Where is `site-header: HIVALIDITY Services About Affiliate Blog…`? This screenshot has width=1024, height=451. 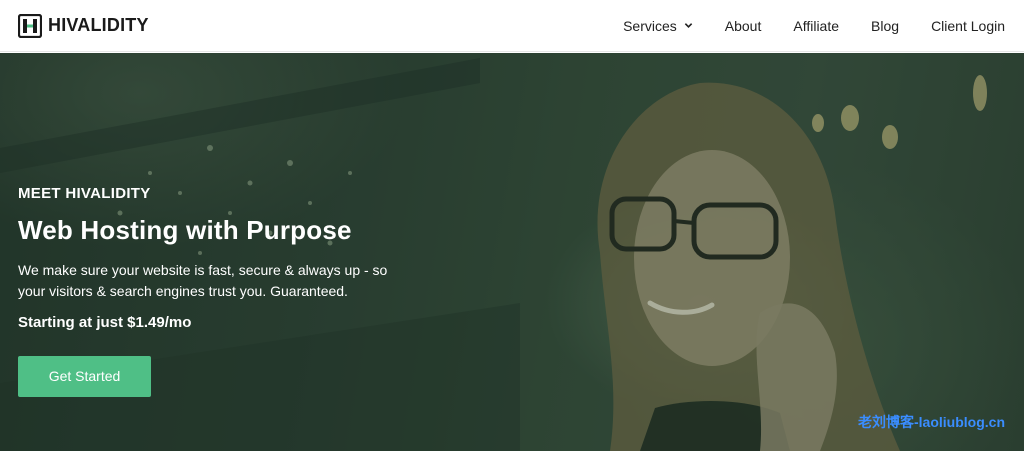
site-header: HIVALIDITY Services About Affiliate Blog… is located at coordinates (512, 26).